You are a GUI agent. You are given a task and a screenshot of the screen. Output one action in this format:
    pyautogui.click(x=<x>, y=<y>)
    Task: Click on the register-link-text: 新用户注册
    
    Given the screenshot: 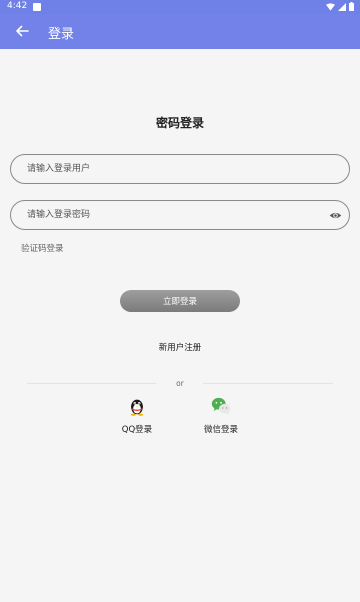 What is the action you would take?
    pyautogui.click(x=180, y=348)
    